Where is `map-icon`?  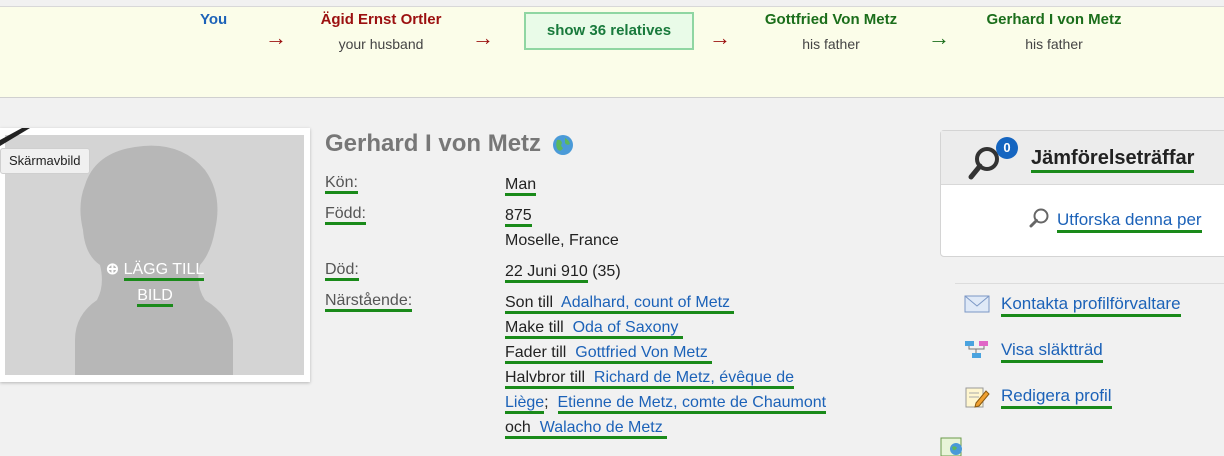 map-icon is located at coordinates (951, 446).